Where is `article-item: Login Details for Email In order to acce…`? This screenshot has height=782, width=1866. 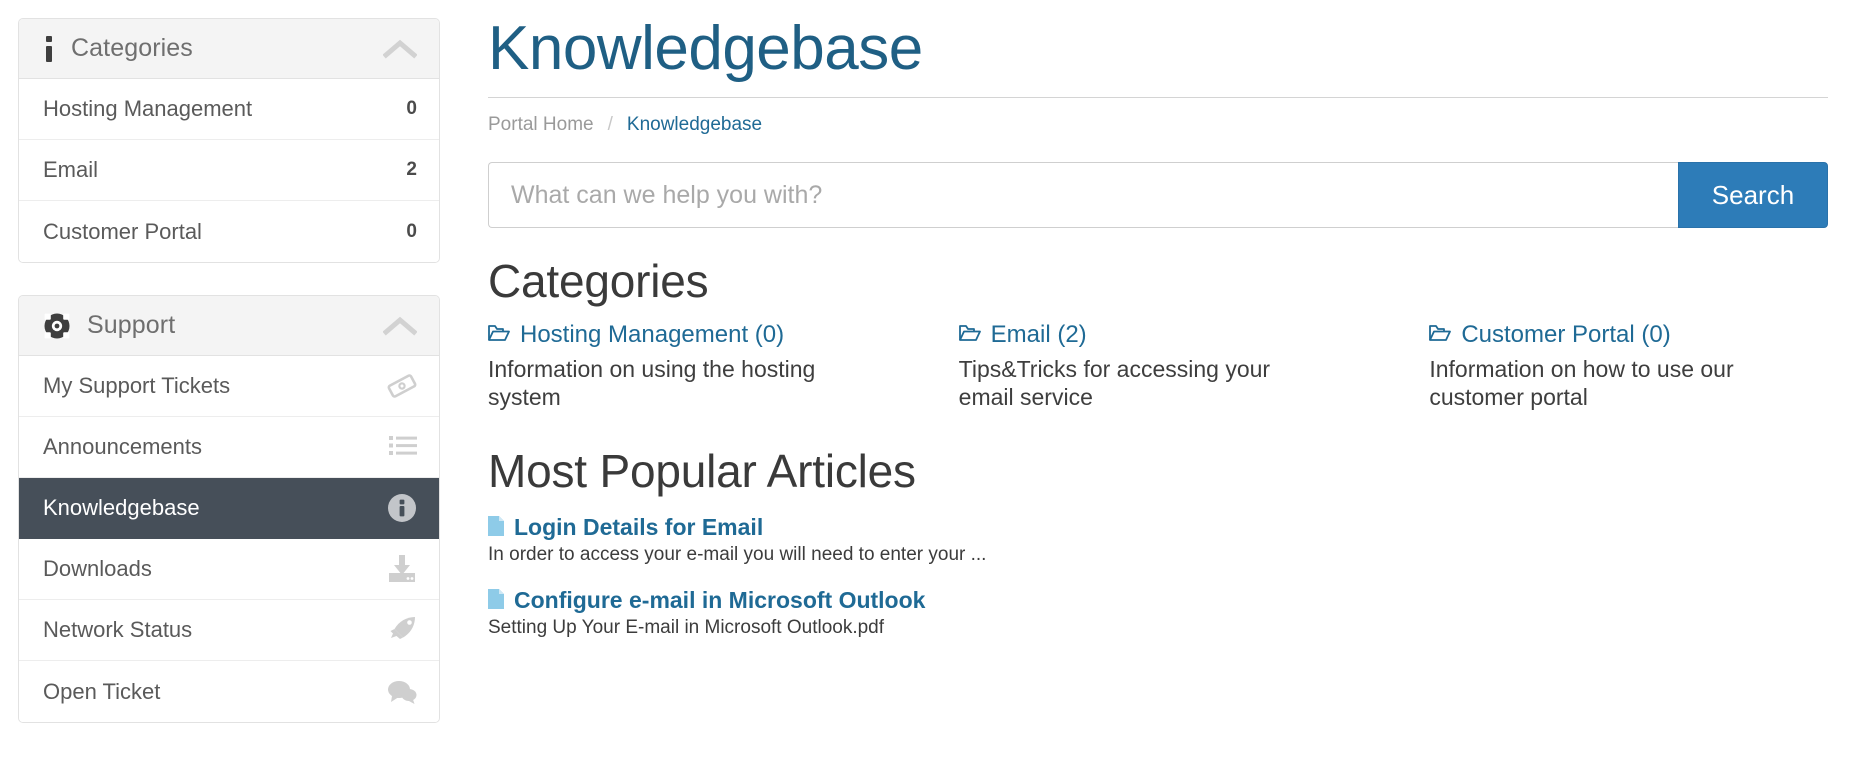 article-item: Login Details for Email In order to acce… is located at coordinates (1158, 540).